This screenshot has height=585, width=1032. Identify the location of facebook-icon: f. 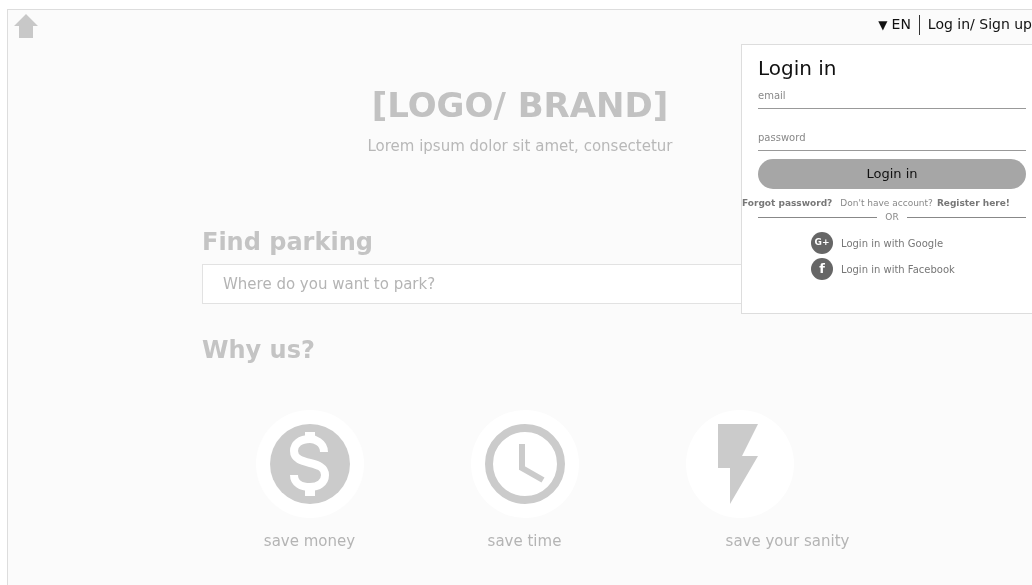
(822, 269).